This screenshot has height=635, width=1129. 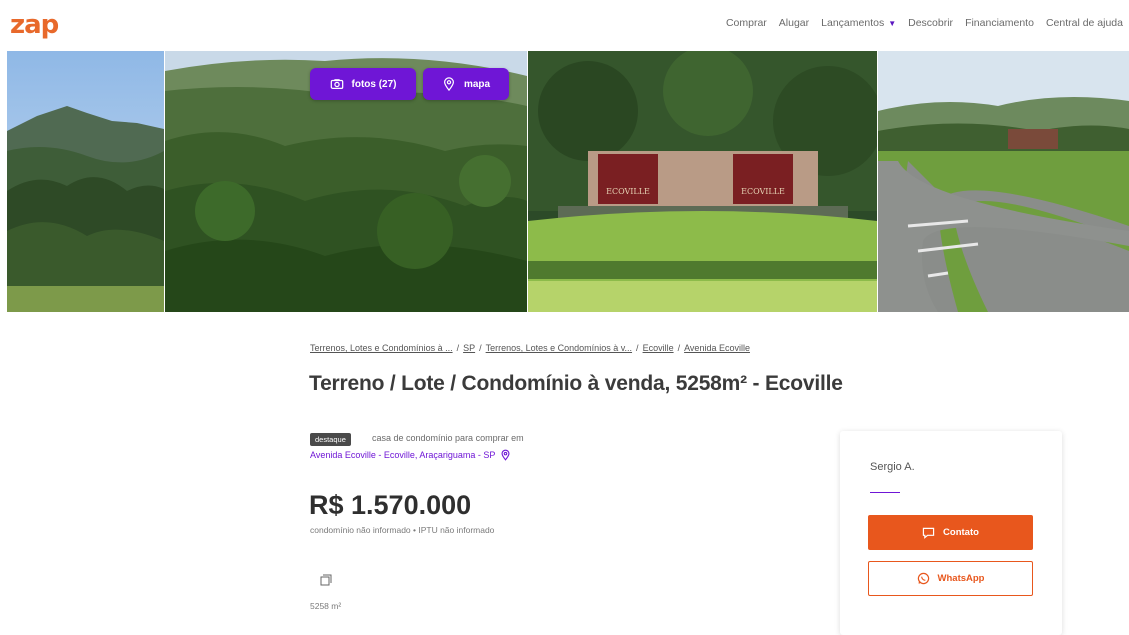 I want to click on nav-descobrir-label: Descobrir, so click(x=931, y=23).